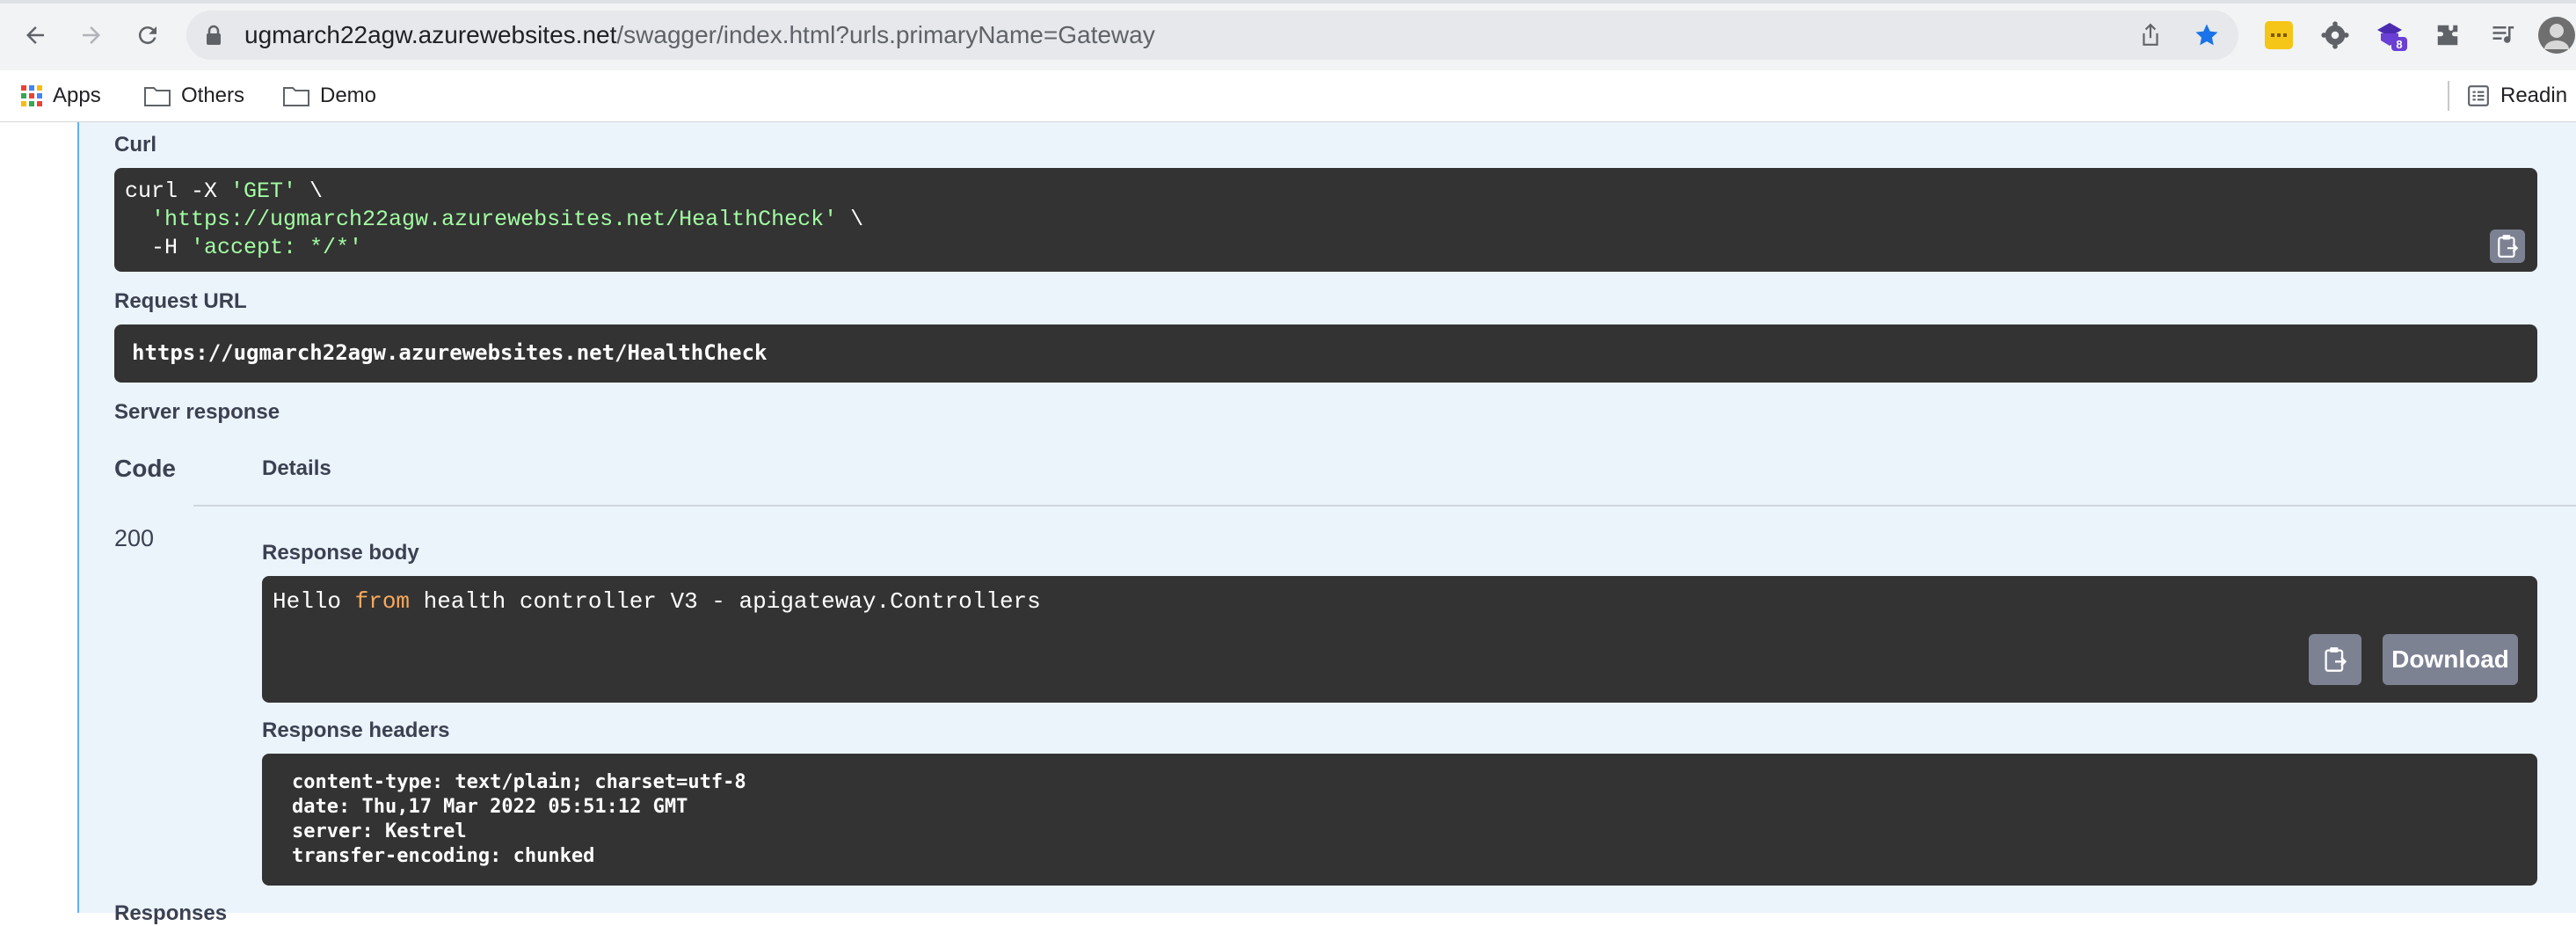 This screenshot has width=2576, height=926. Describe the element at coordinates (31, 96) in the screenshot. I see `apps-grid-icon` at that location.